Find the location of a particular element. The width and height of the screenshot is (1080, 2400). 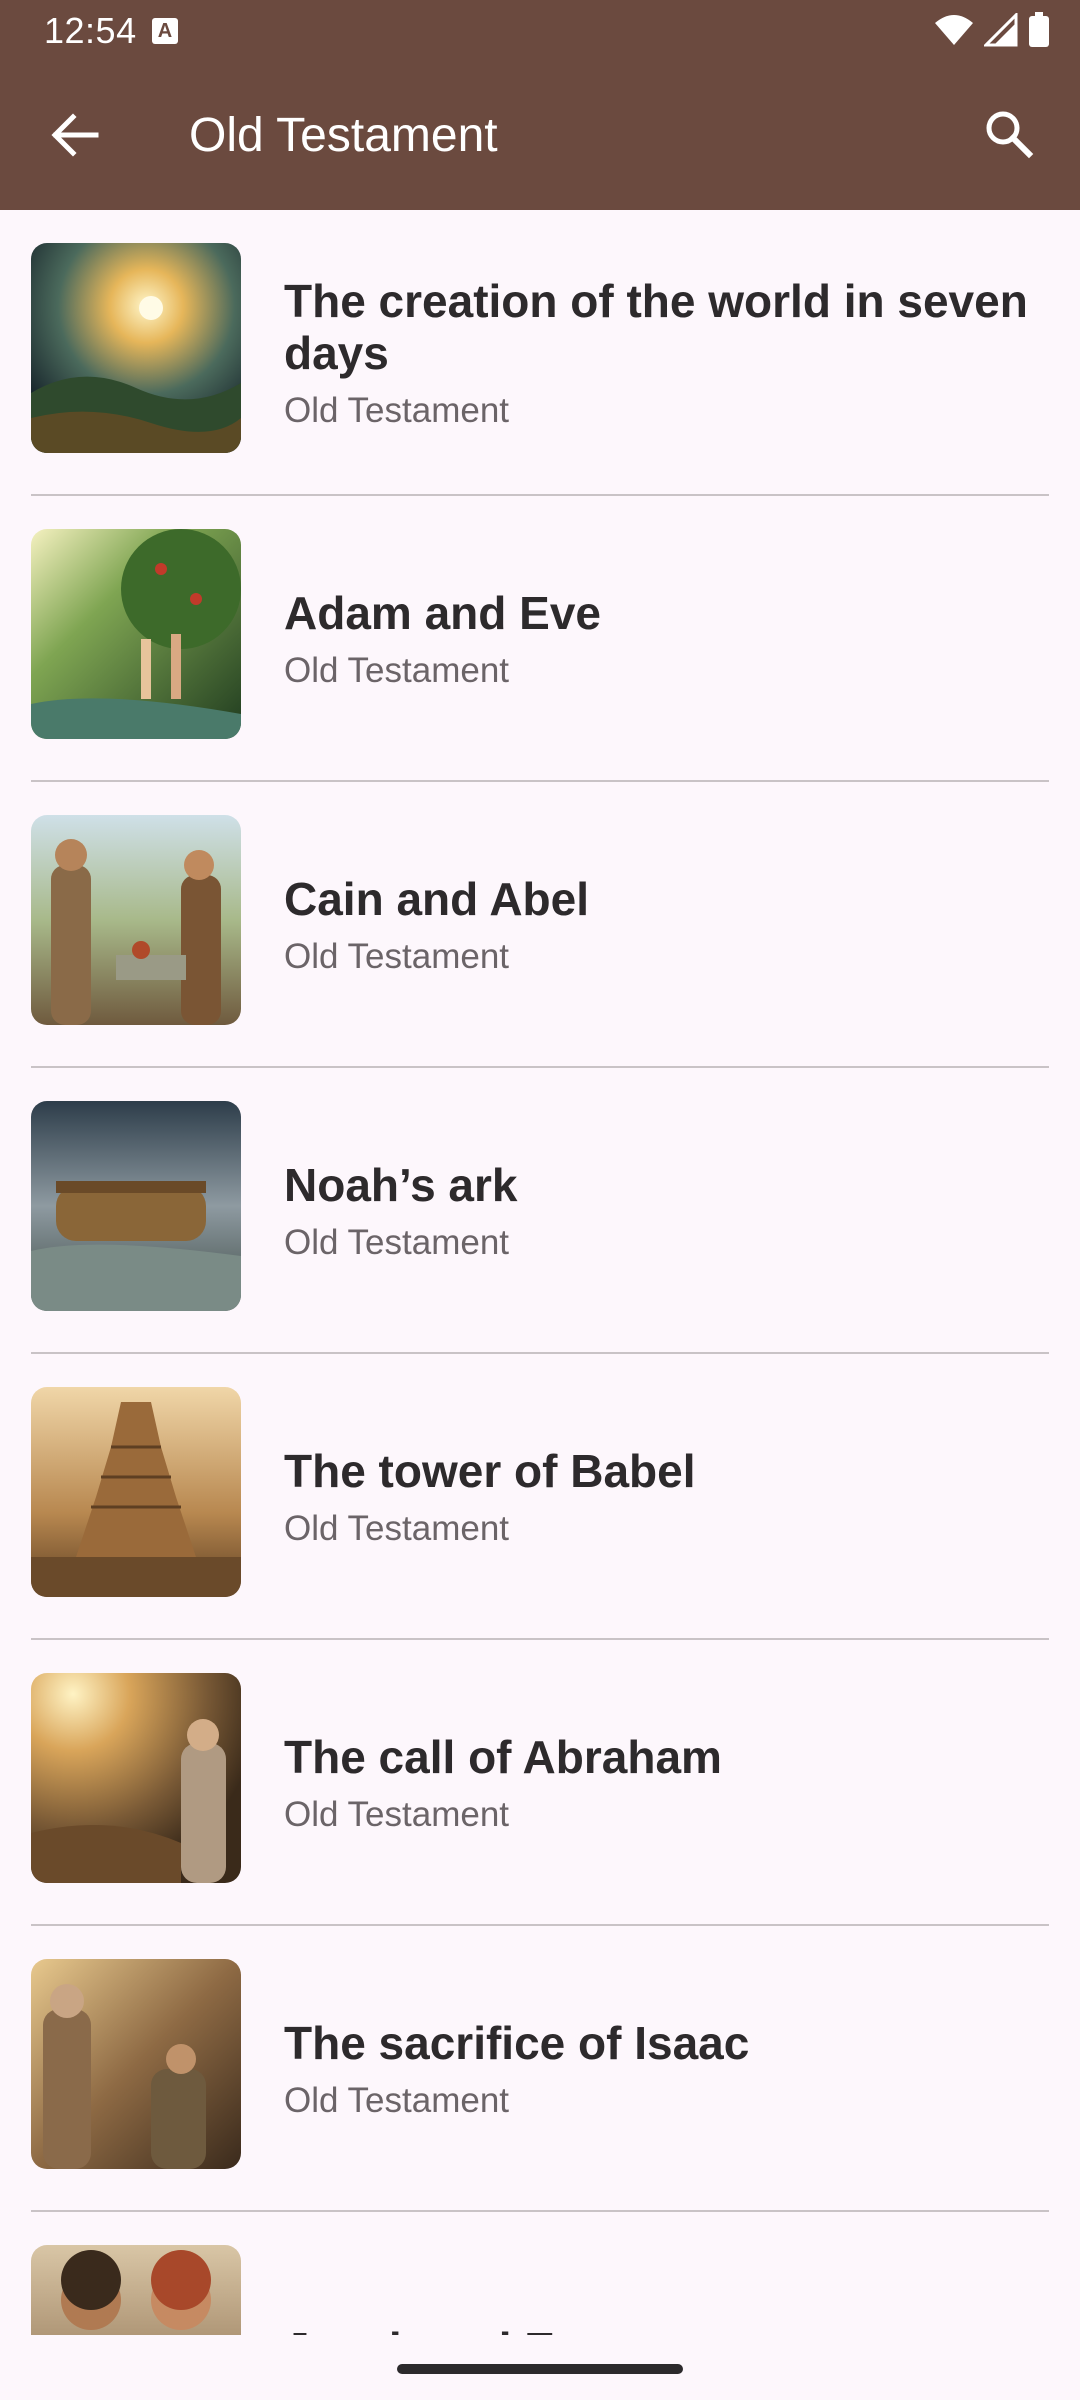

story-title: The creation of the world in seven days is located at coordinates (656, 327).